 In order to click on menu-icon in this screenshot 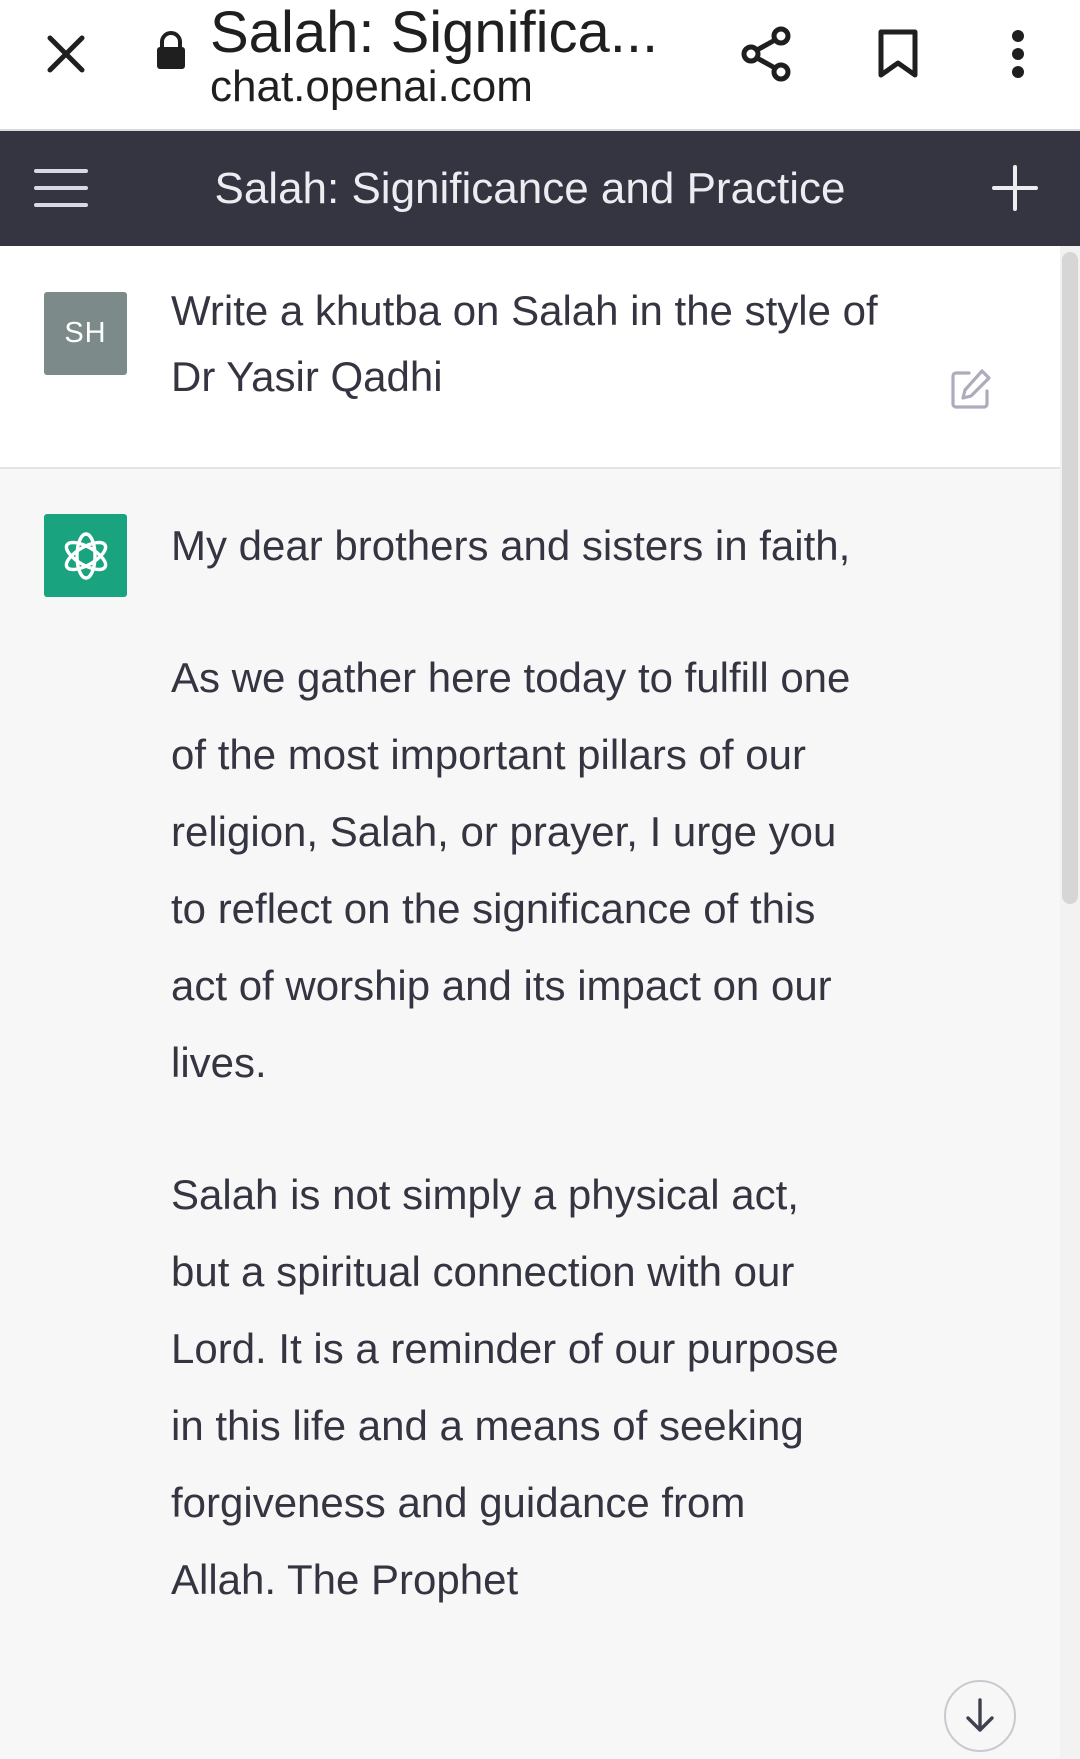, I will do `click(61, 188)`.